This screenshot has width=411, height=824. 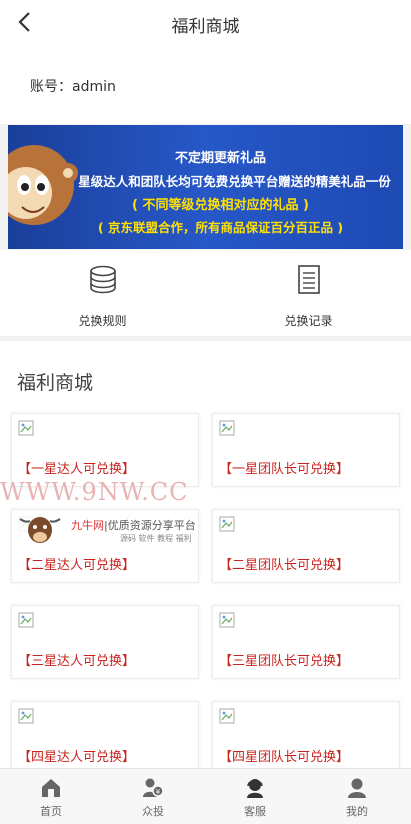 What do you see at coordinates (77, 469) in the screenshot?
I see `product-label: 【一星达人可兑换】` at bounding box center [77, 469].